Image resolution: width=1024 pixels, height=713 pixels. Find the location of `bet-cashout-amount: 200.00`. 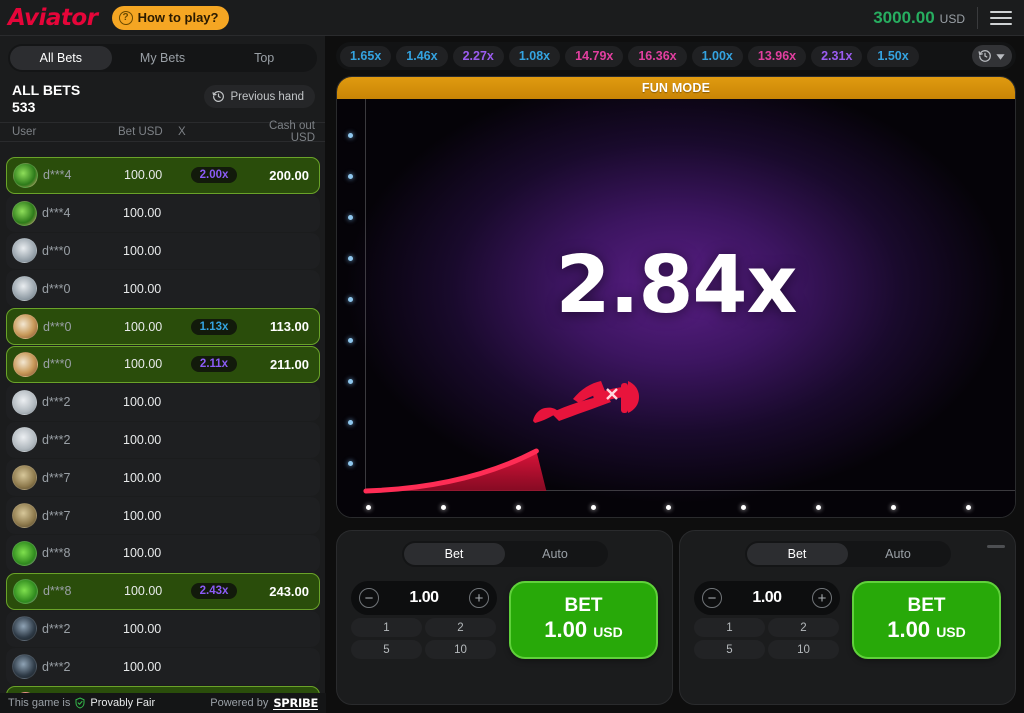

bet-cashout-amount: 200.00 is located at coordinates (289, 175).